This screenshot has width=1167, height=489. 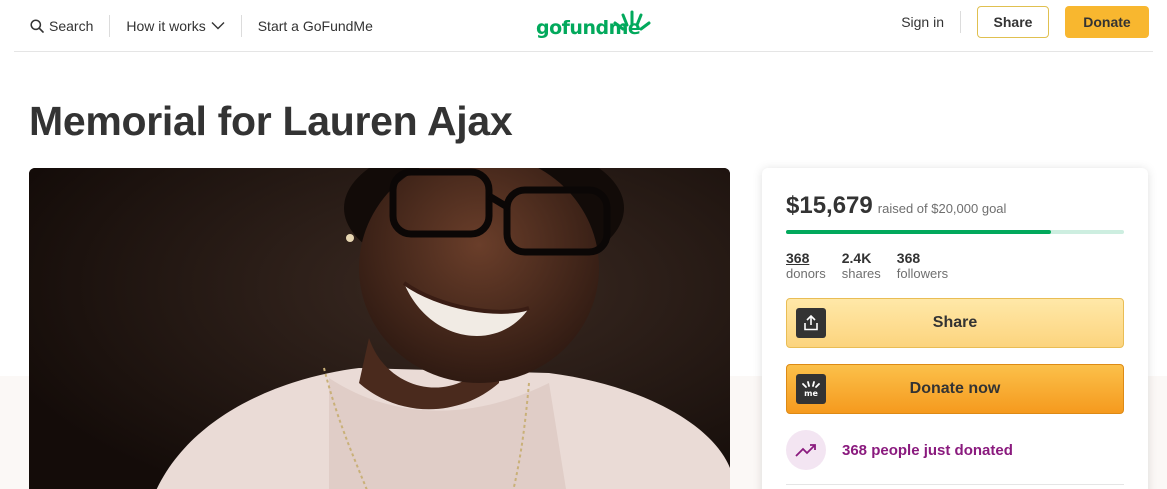 What do you see at coordinates (806, 258) in the screenshot?
I see `donors-count: 368` at bounding box center [806, 258].